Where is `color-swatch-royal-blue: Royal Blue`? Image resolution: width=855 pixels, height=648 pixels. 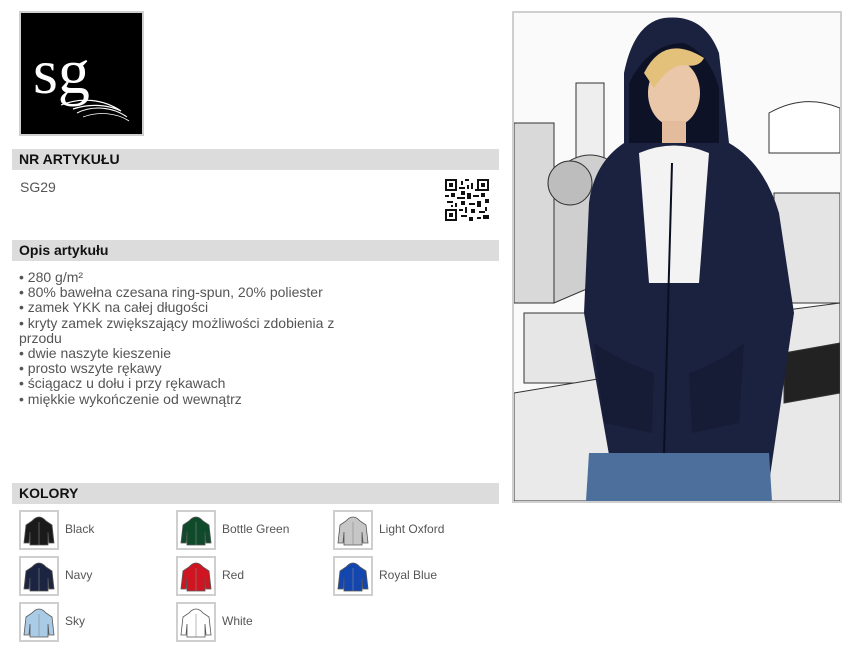
color-swatch-royal-blue: Royal Blue is located at coordinates (408, 576).